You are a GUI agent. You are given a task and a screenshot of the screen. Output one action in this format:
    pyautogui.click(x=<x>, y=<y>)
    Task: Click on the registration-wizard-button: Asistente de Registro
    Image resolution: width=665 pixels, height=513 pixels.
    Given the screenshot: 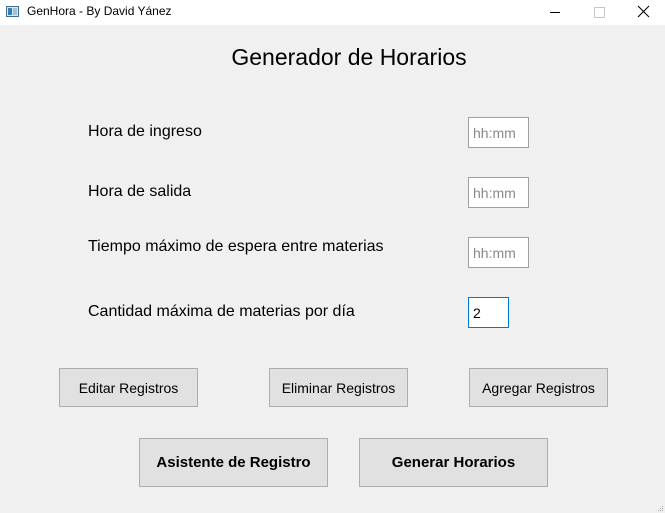 What is the action you would take?
    pyautogui.click(x=233, y=462)
    